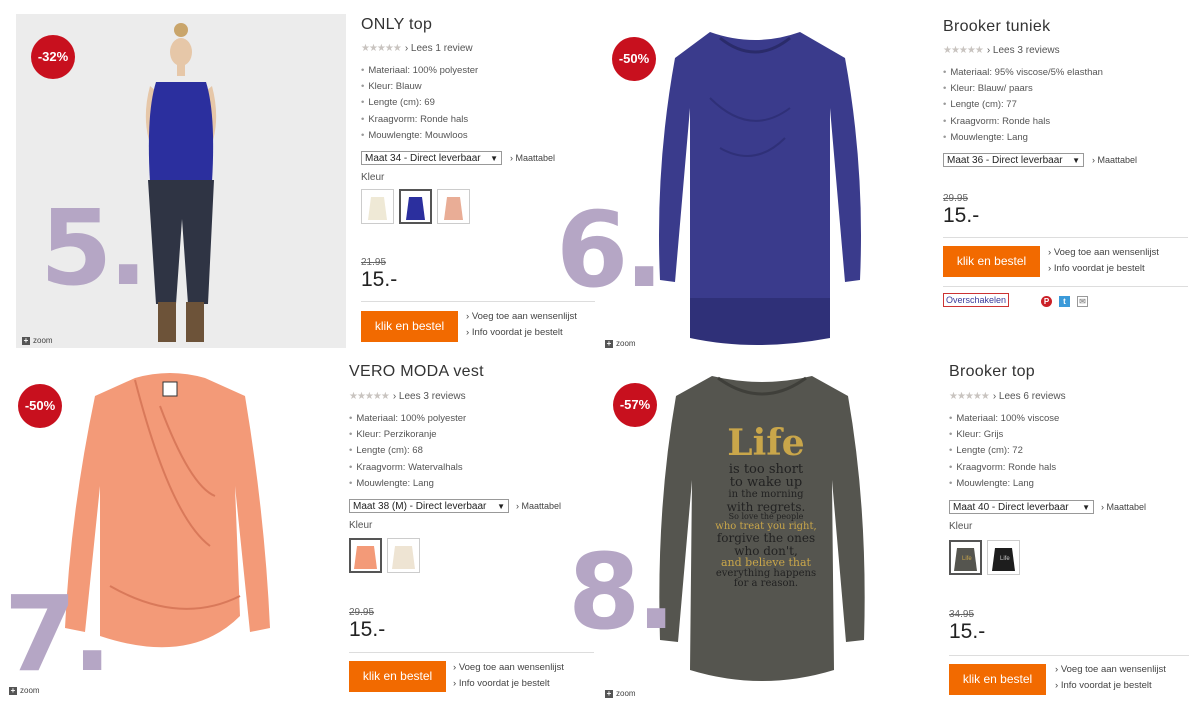 The image size is (1200, 708). Describe the element at coordinates (429, 506) in the screenshot. I see `product-7-size-select: Maat 38 (M) - Direct leverbaar ▼` at that location.